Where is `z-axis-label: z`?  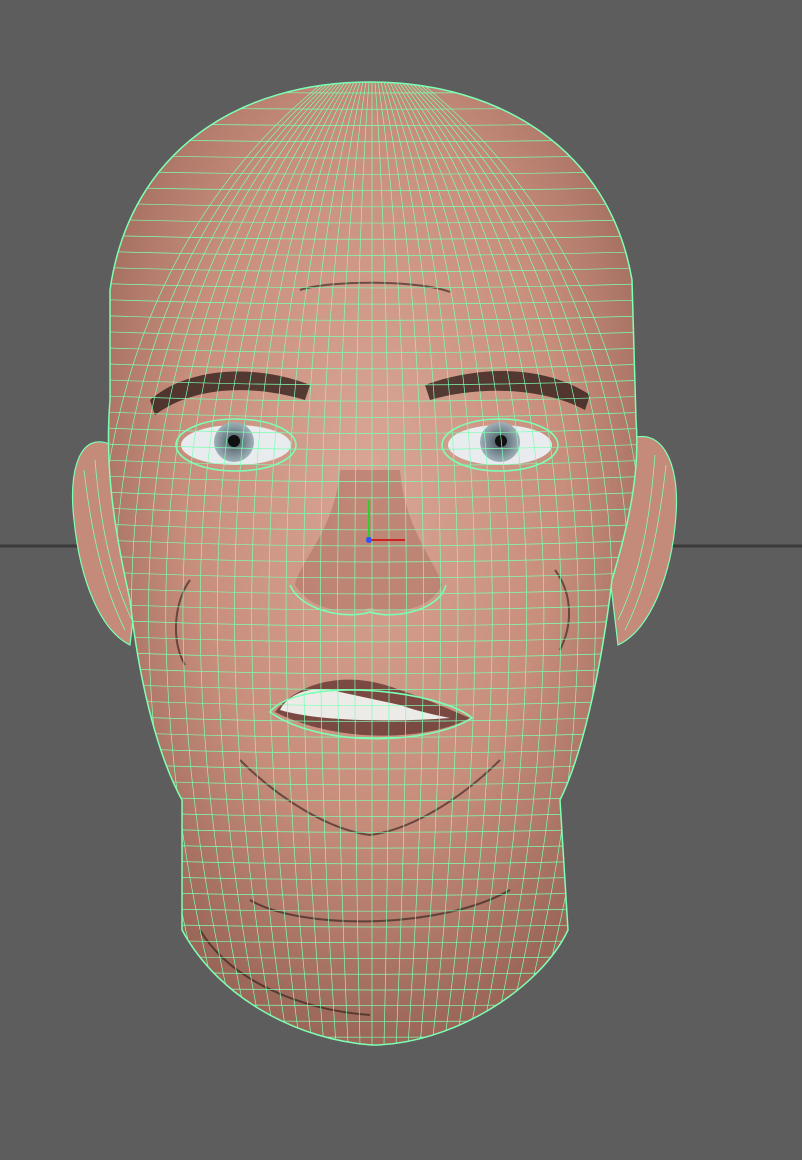
z-axis-label: z is located at coordinates (368, 540).